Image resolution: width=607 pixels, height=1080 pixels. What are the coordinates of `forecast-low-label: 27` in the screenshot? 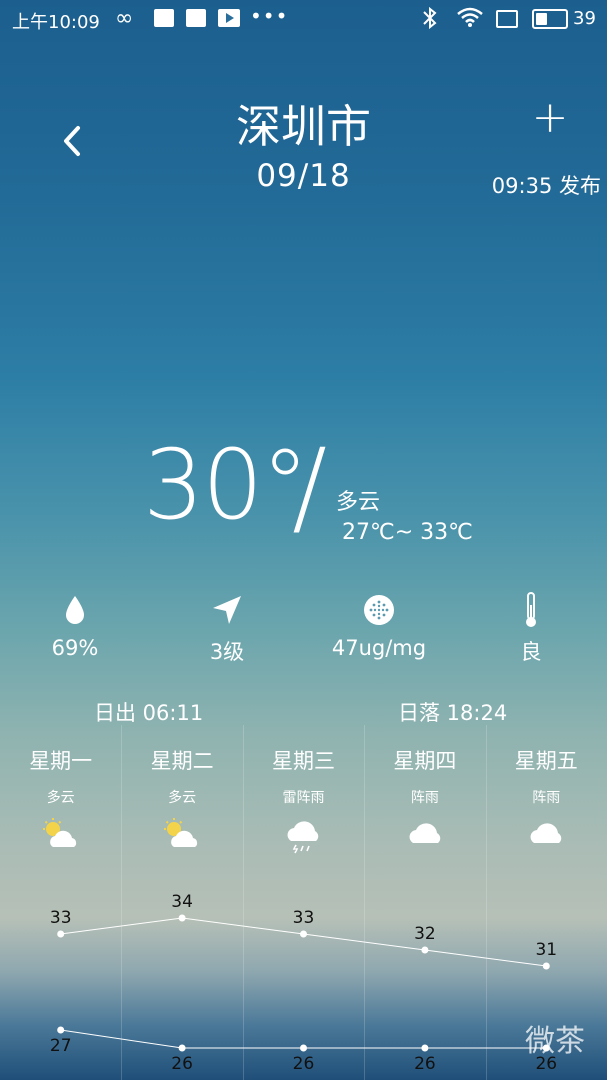 It's located at (60, 1046).